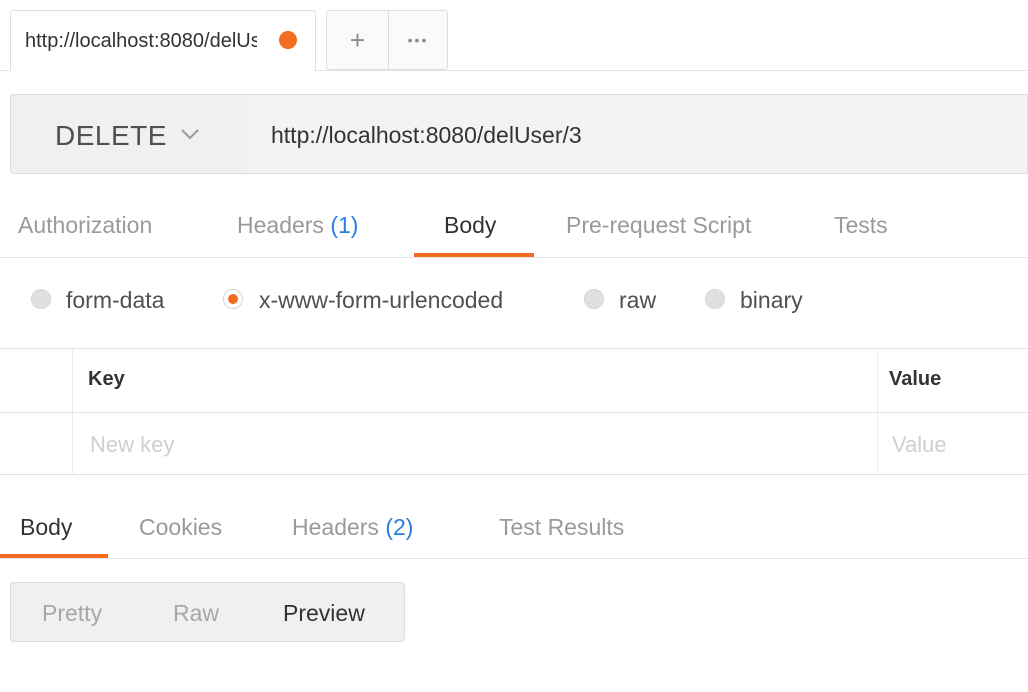 The width and height of the screenshot is (1028, 692). What do you see at coordinates (352, 527) in the screenshot?
I see `response-tab-headers: Headers (2)` at bounding box center [352, 527].